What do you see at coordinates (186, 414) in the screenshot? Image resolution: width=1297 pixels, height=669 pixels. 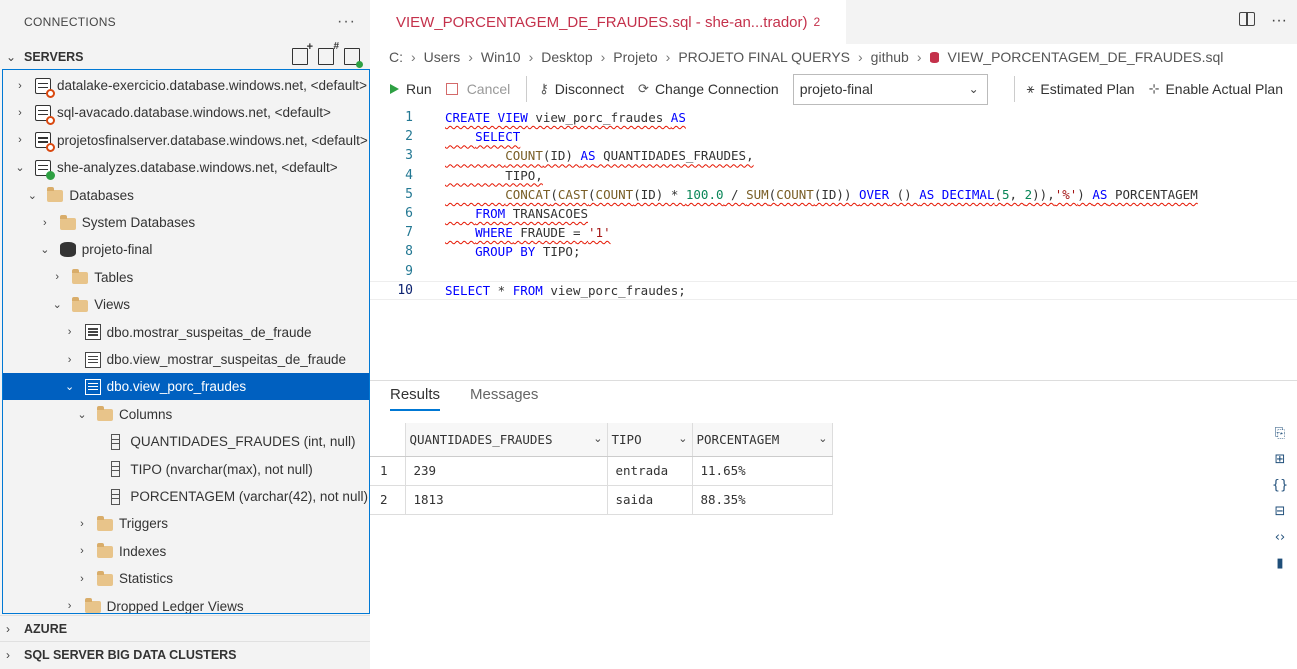 I see `tree-item: ⌄ Columns` at bounding box center [186, 414].